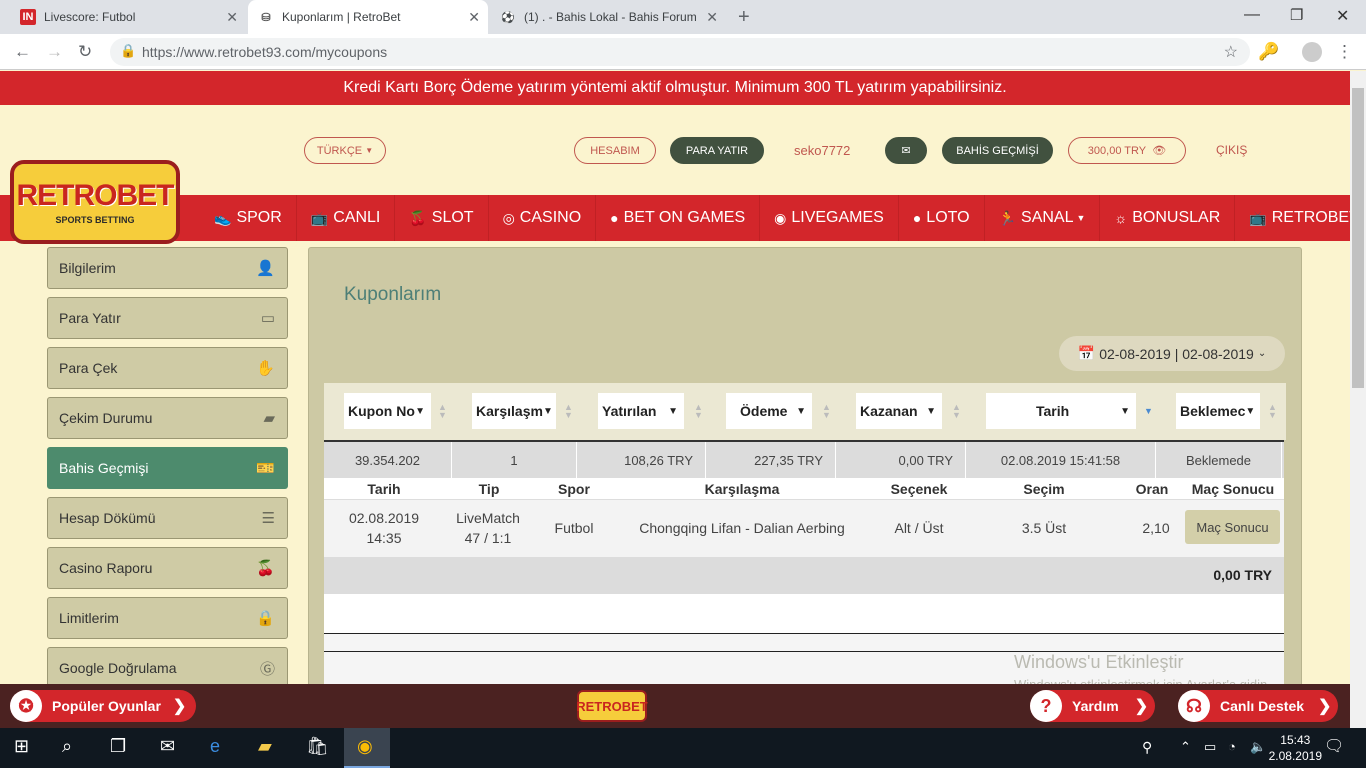 This screenshot has height=768, width=1366. What do you see at coordinates (1147, 747) in the screenshot?
I see `people-icon: ⚲` at bounding box center [1147, 747].